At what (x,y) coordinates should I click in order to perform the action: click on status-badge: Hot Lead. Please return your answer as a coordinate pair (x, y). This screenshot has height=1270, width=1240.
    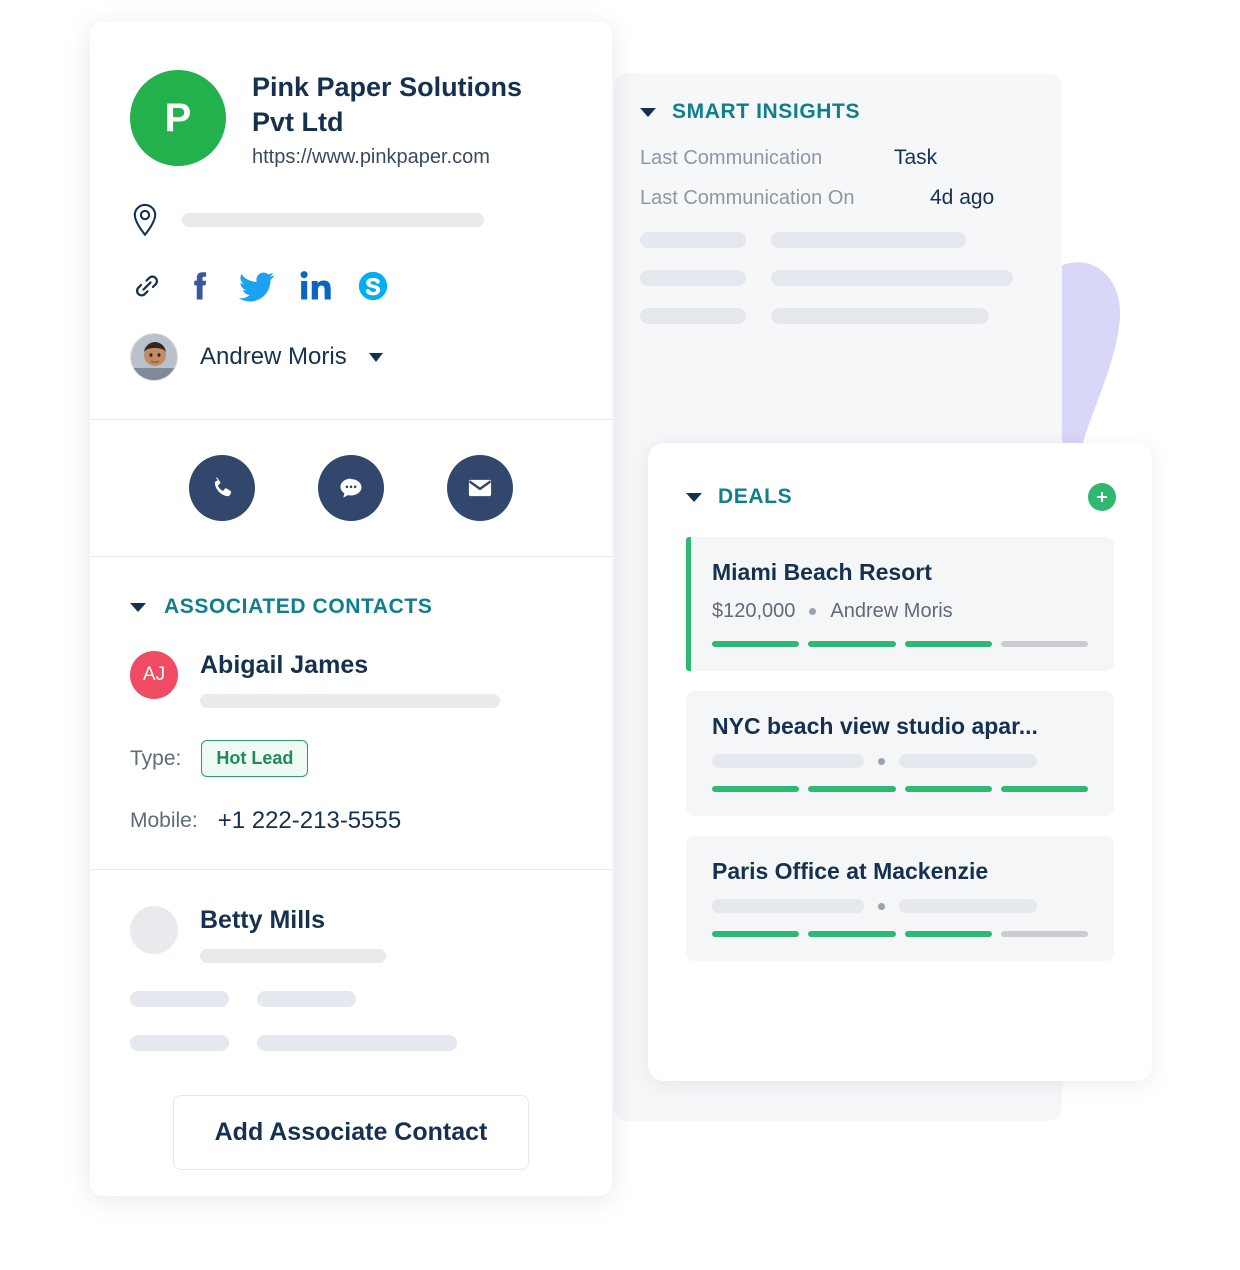
    Looking at the image, I should click on (255, 759).